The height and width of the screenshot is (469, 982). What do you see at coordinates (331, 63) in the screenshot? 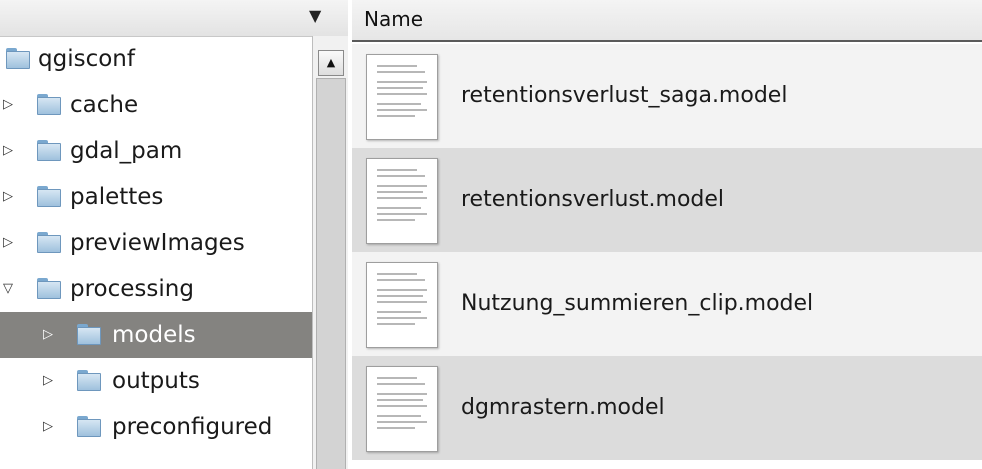
I see `scroll-up-icon: ▲` at bounding box center [331, 63].